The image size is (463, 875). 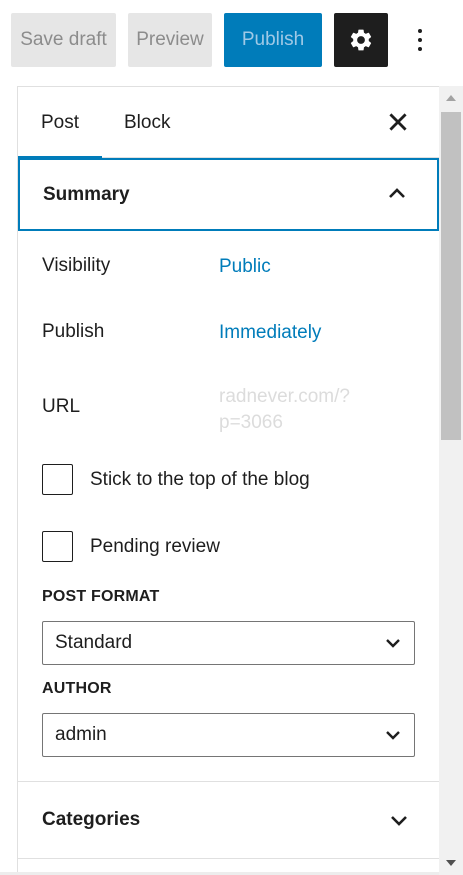 What do you see at coordinates (60, 123) in the screenshot?
I see `tab-post: Post` at bounding box center [60, 123].